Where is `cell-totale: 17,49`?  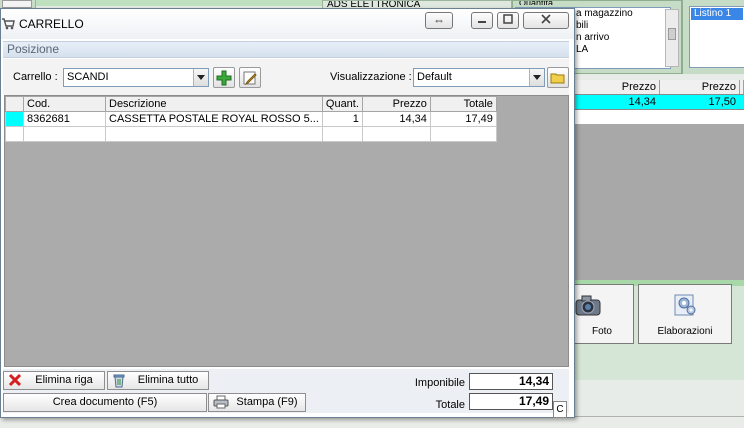
cell-totale: 17,49 is located at coordinates (463, 119).